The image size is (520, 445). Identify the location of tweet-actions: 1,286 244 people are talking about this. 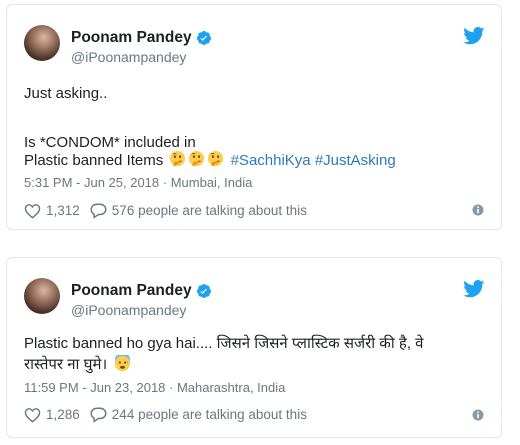
(165, 414).